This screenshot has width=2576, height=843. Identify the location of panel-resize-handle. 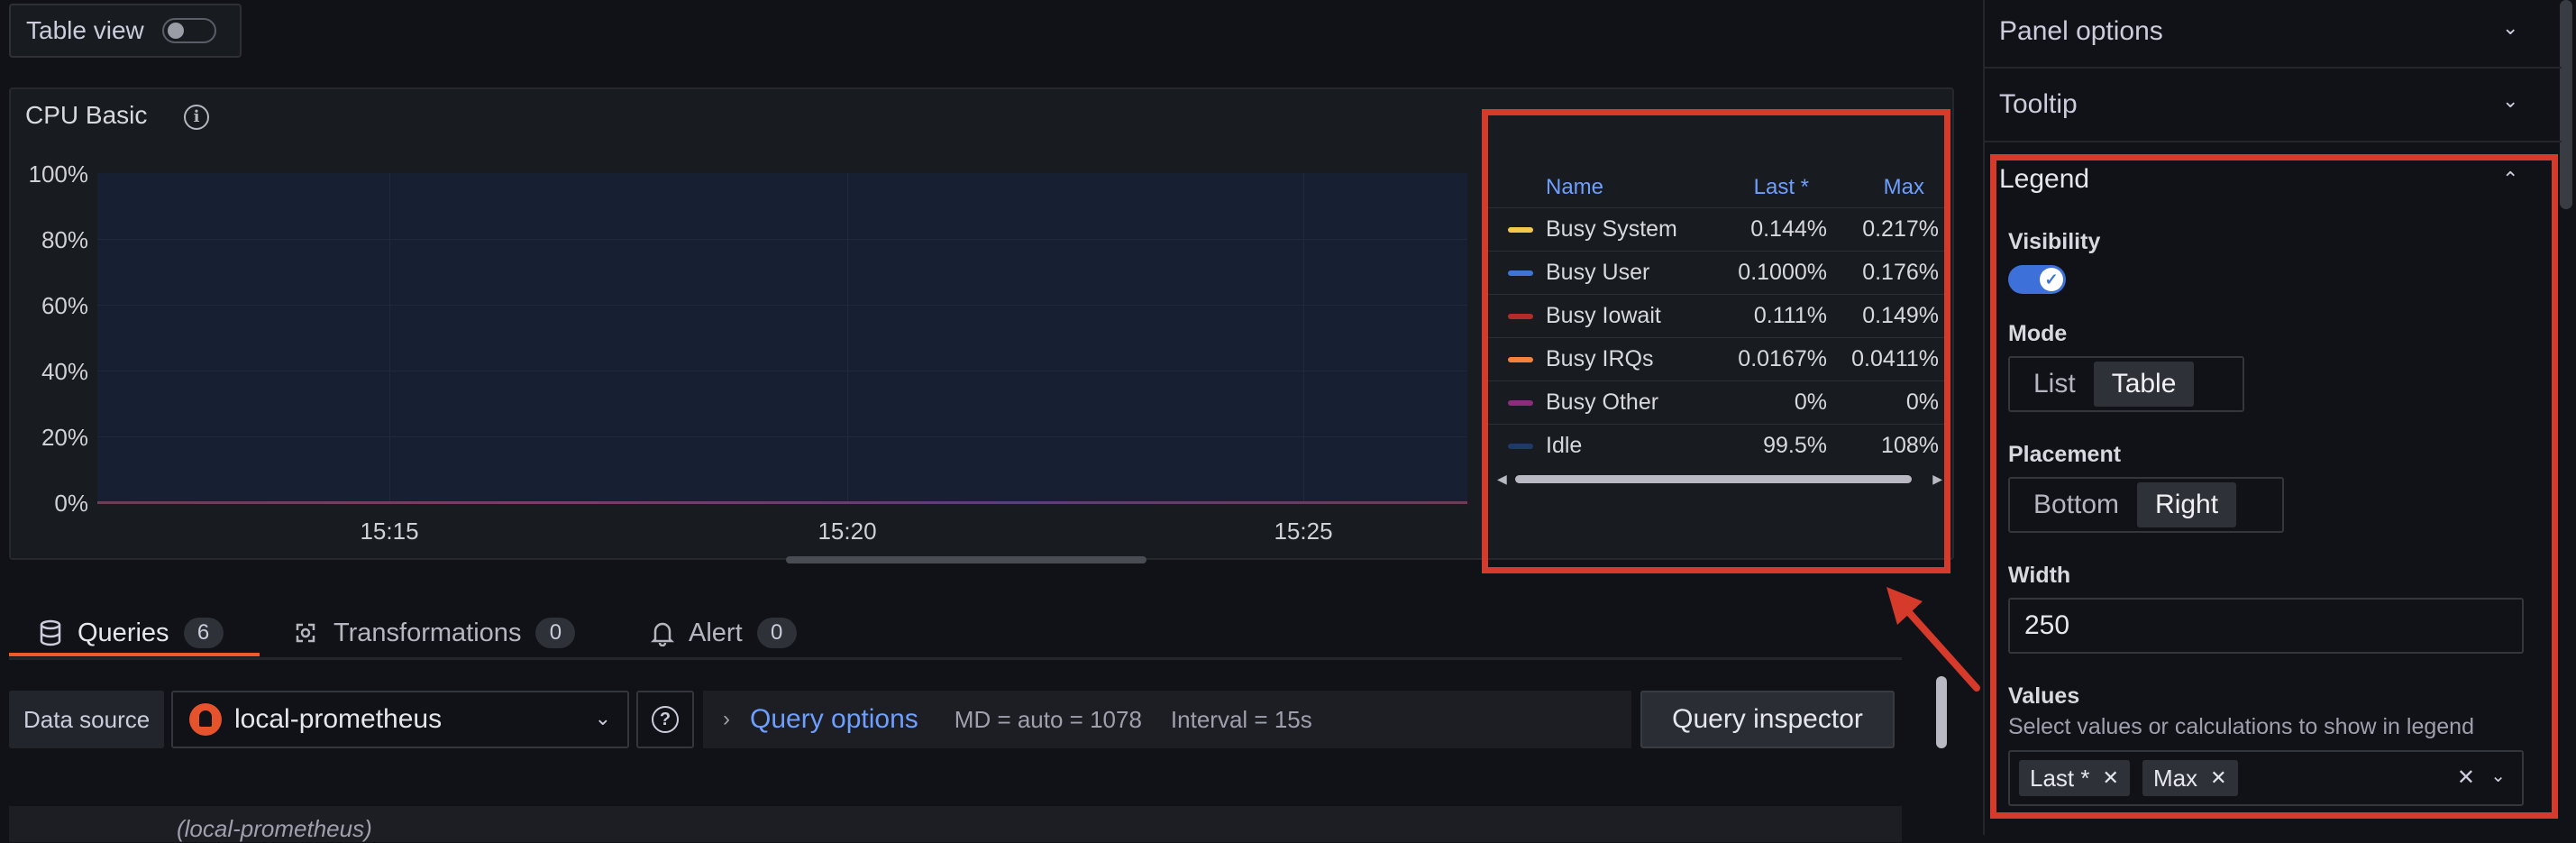
(966, 560).